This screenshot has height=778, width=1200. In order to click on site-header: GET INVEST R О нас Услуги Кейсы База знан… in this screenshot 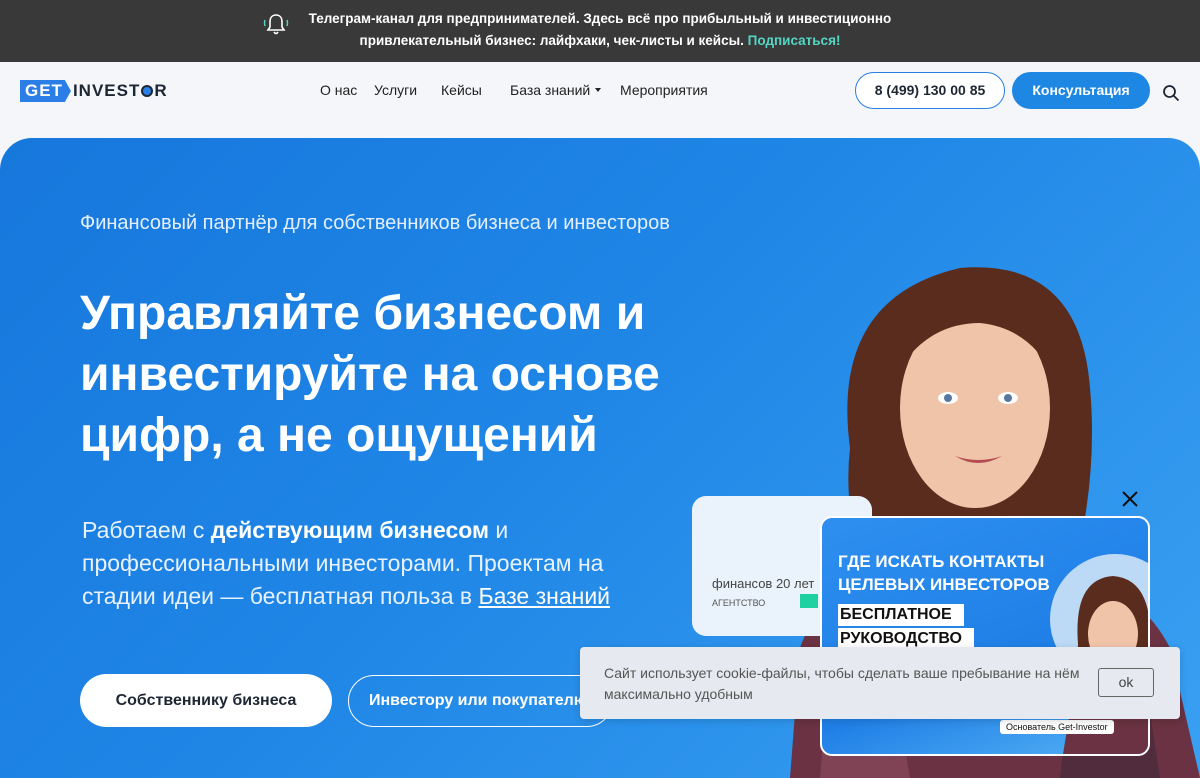, I will do `click(600, 100)`.